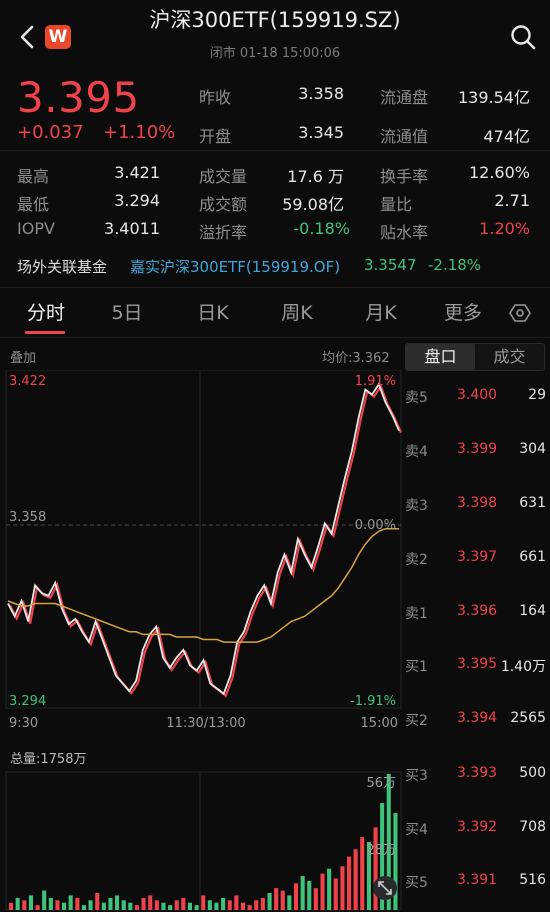 This screenshot has height=912, width=550. What do you see at coordinates (203, 842) in the screenshot?
I see `volume-bars-group` at bounding box center [203, 842].